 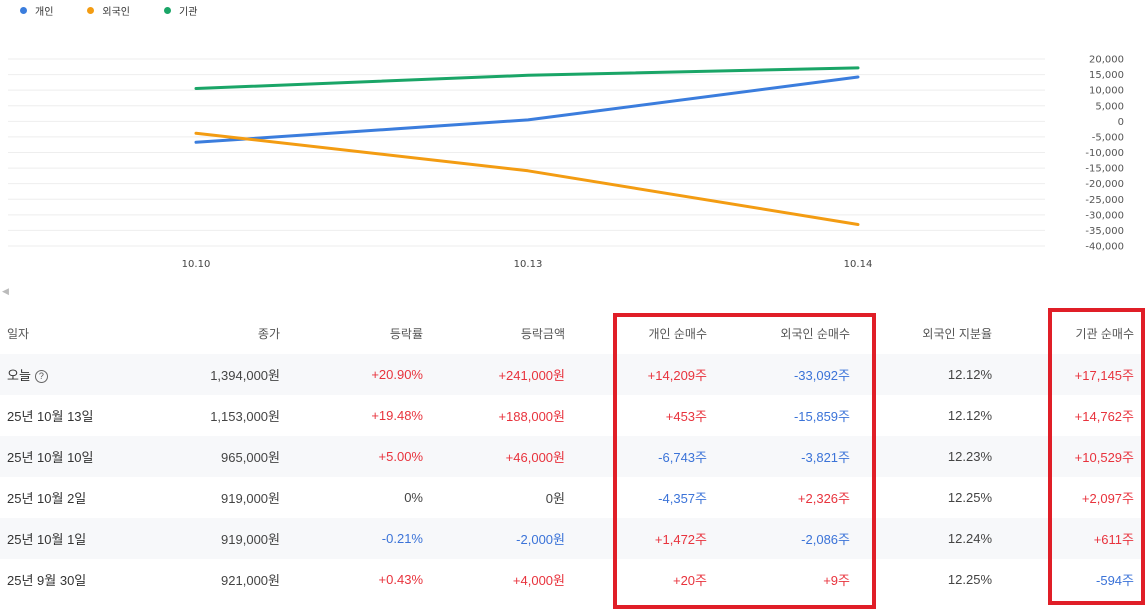 I want to click on y-tick-label: 15,000, so click(x=1106, y=75).